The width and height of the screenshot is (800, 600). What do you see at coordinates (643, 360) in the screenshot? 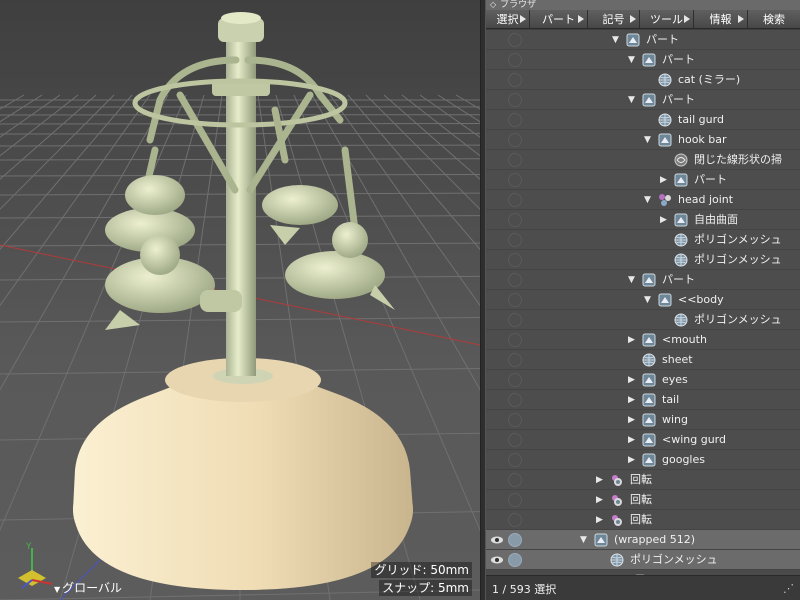
I see `tree-row: sheet` at bounding box center [643, 360].